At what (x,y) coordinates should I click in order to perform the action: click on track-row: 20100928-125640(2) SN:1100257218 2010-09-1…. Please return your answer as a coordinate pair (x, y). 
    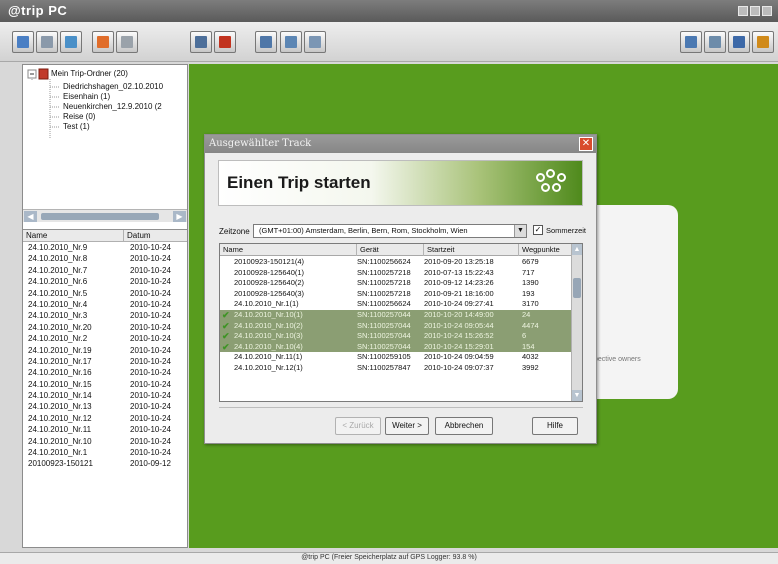
    Looking at the image, I should click on (396, 283).